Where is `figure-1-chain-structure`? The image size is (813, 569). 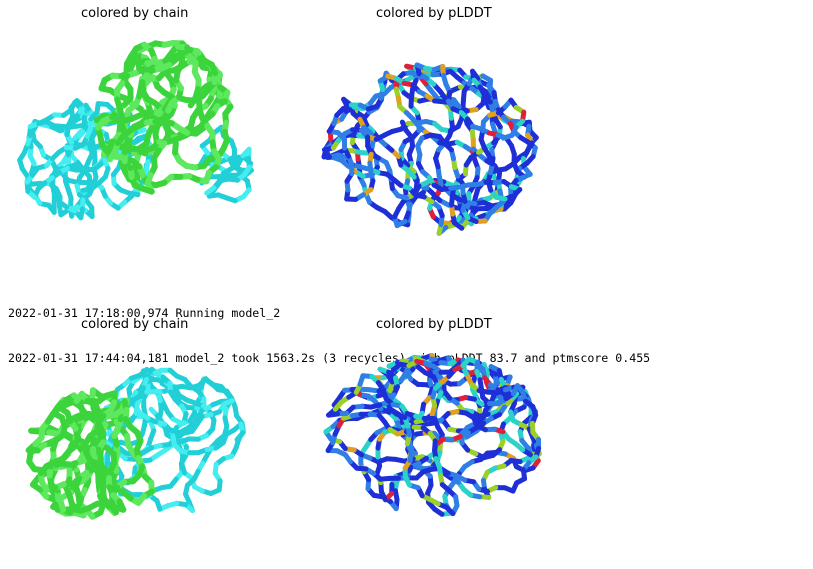 figure-1-chain-structure is located at coordinates (135, 130).